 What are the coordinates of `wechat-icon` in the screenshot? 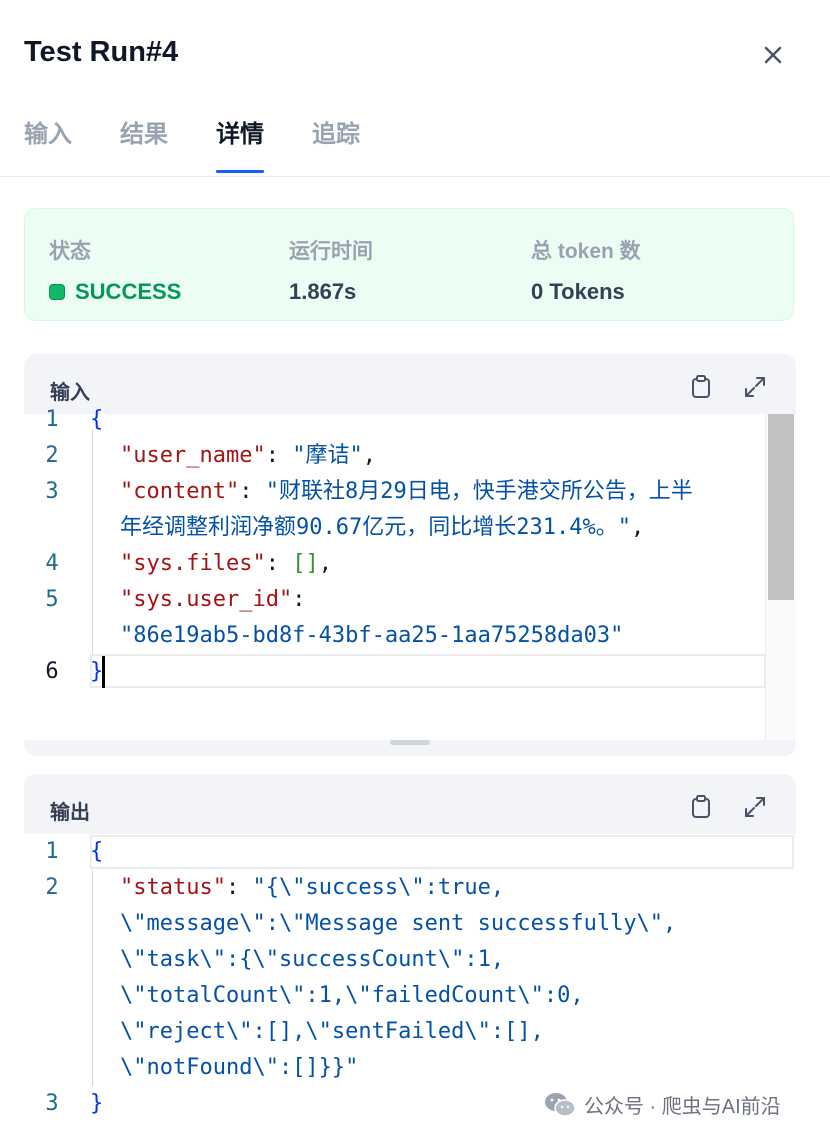 It's located at (560, 1104).